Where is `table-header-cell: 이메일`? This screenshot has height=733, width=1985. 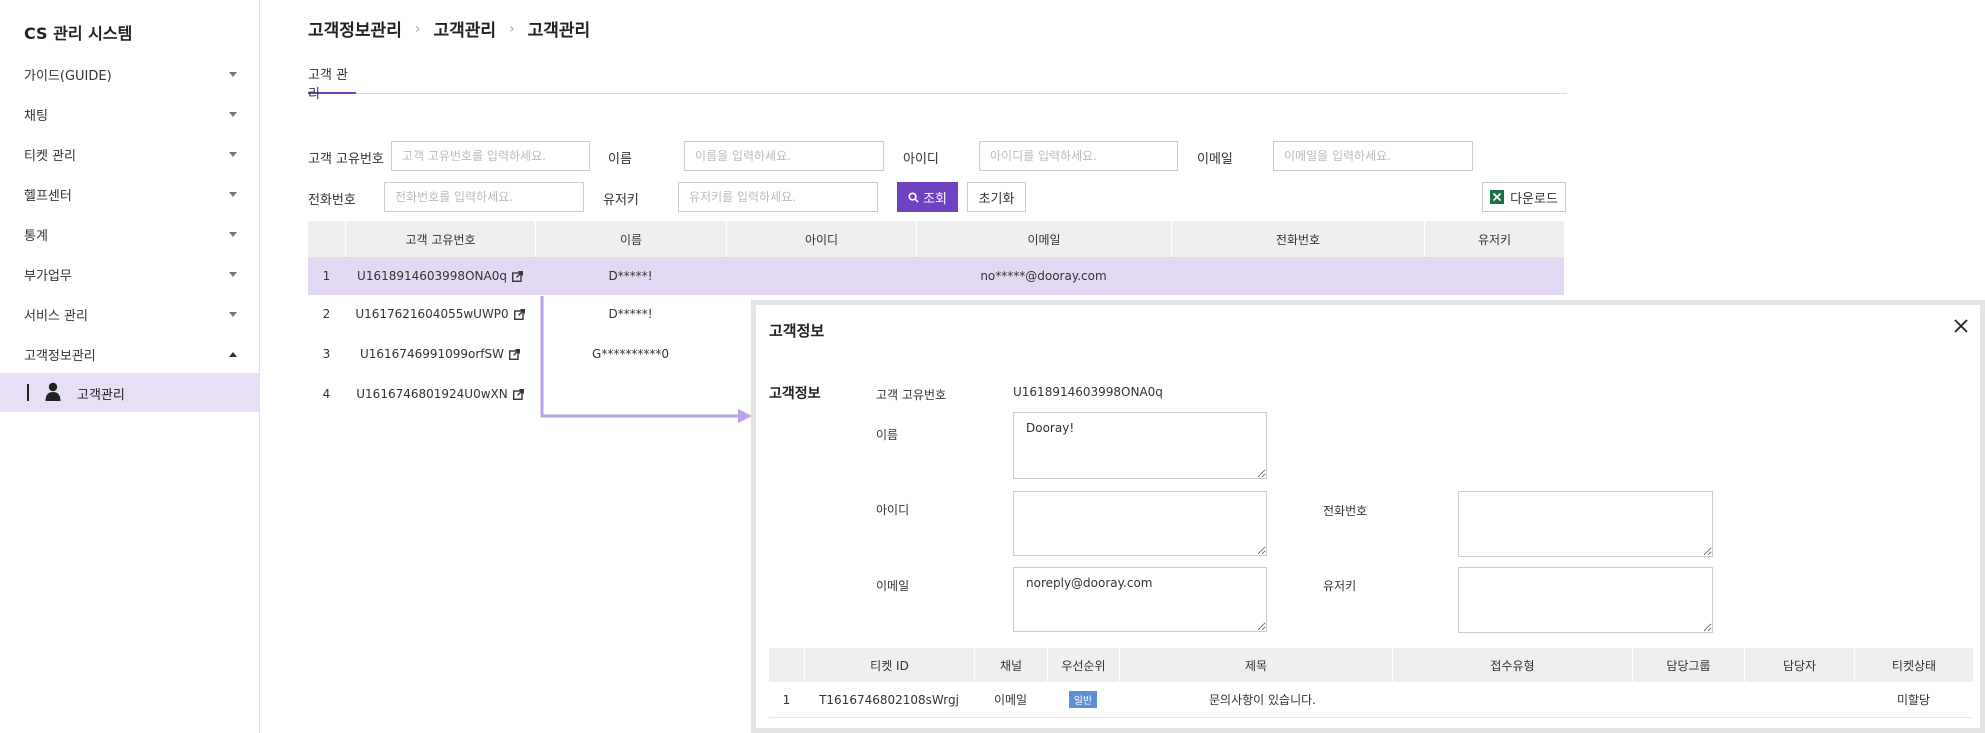
table-header-cell: 이메일 is located at coordinates (1043, 239).